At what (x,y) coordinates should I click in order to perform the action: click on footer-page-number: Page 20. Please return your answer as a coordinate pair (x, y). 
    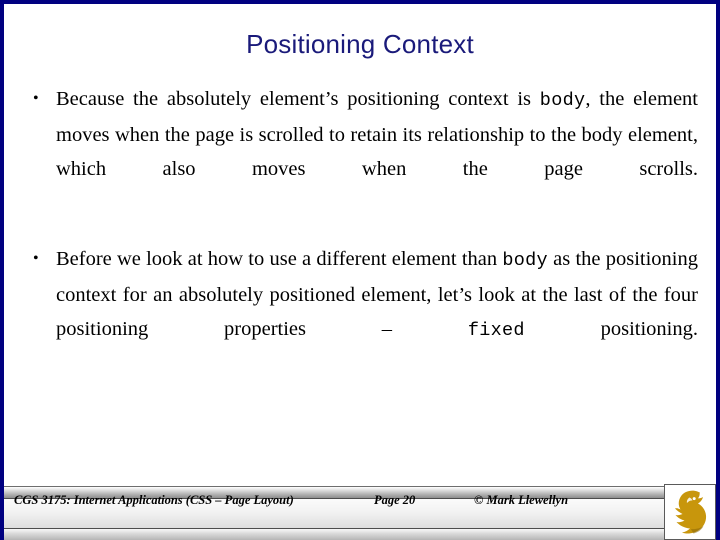
    Looking at the image, I should click on (395, 500).